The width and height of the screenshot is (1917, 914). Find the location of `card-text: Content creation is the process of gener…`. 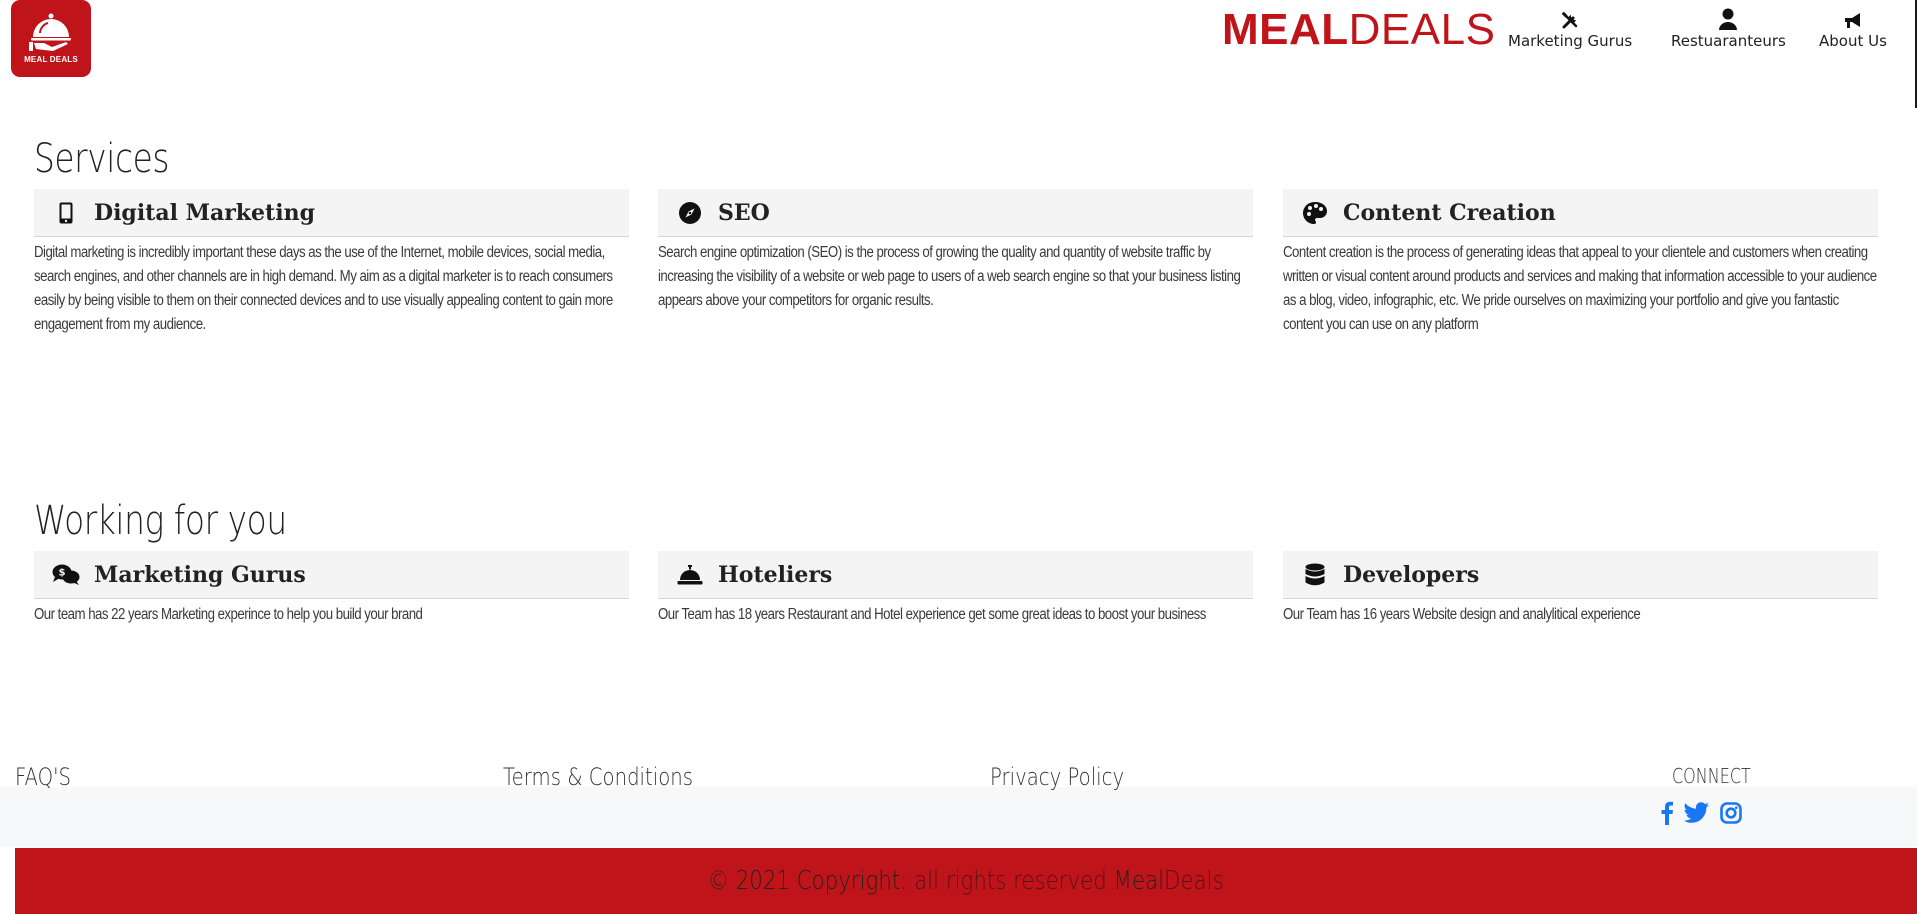

card-text: Content creation is the process of gener… is located at coordinates (1580, 288).